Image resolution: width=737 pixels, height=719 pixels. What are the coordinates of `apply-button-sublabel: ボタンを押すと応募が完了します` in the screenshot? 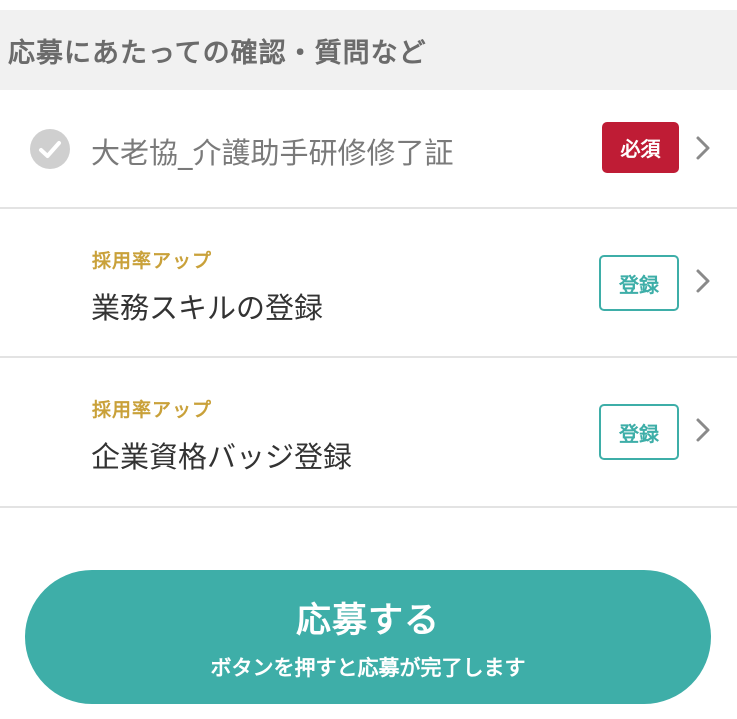 It's located at (368, 668).